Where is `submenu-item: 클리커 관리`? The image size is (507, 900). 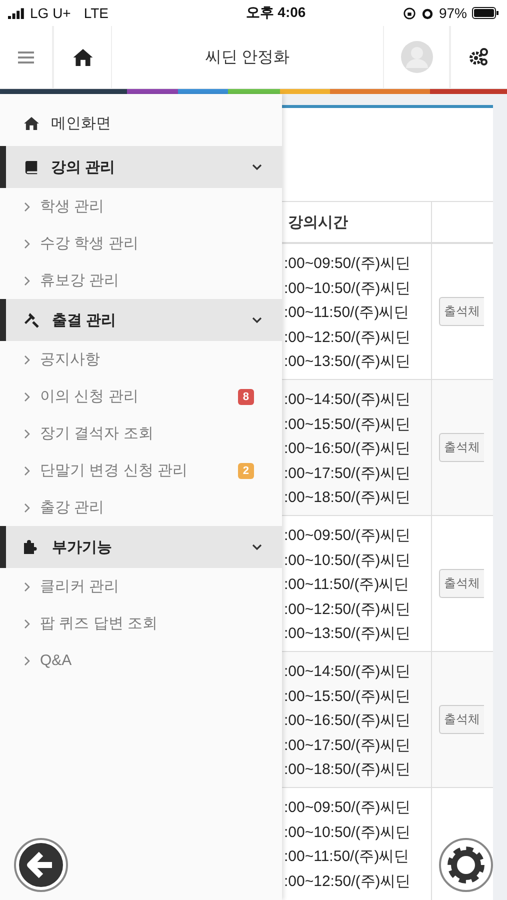
submenu-item: 클리커 관리 is located at coordinates (141, 586).